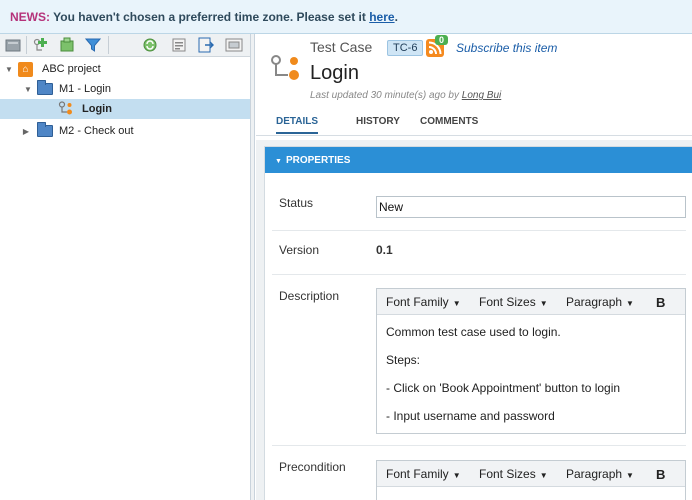 The height and width of the screenshot is (500, 692). I want to click on clone-icon, so click(67, 45).